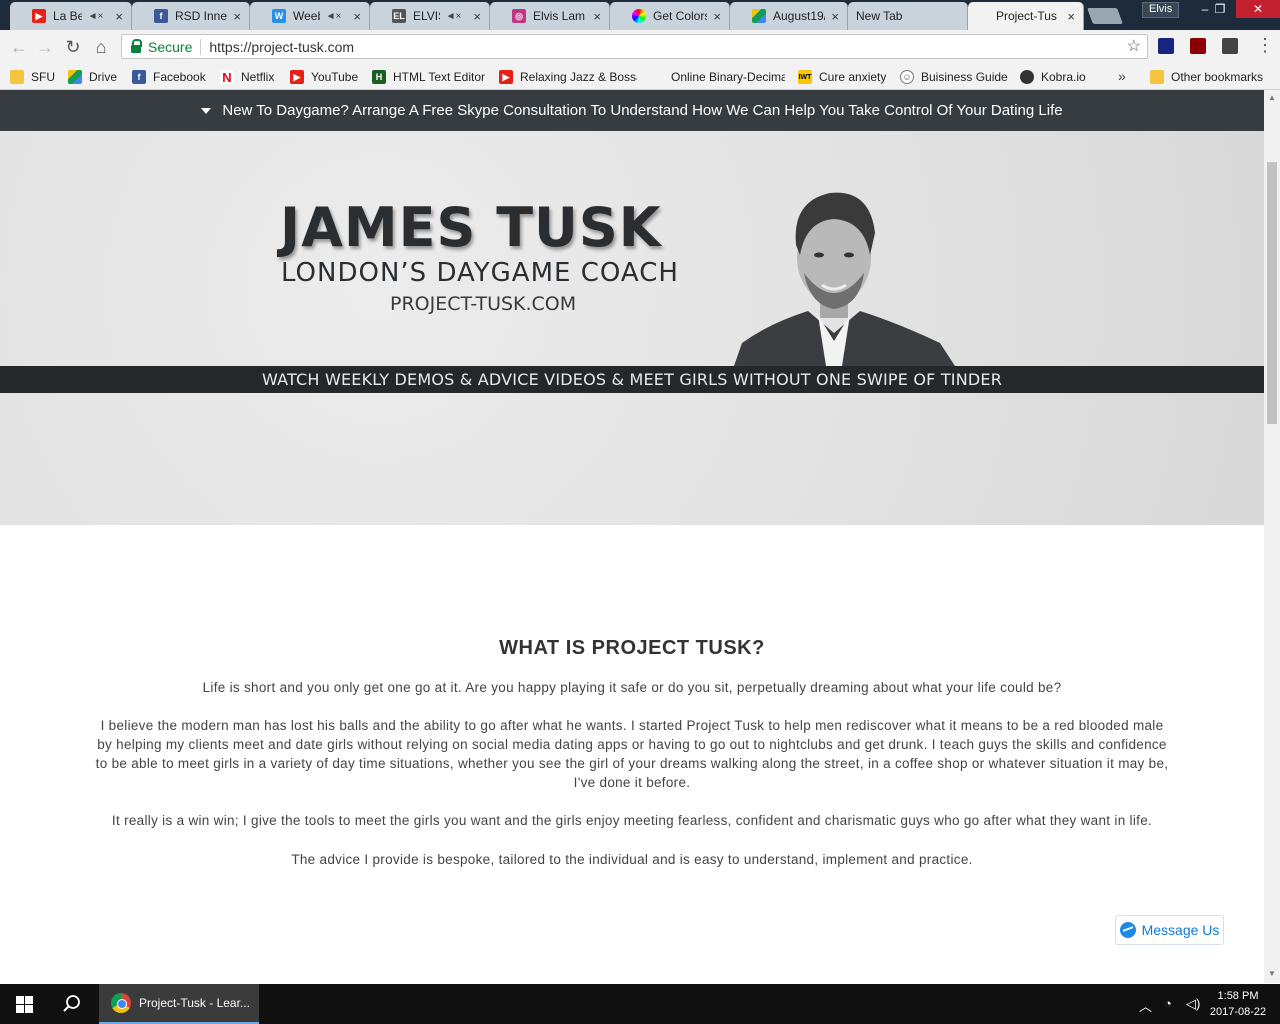 This screenshot has width=1280, height=1024. I want to click on bookmark-binary-decimal: Online Binary-Decima, so click(717, 77).